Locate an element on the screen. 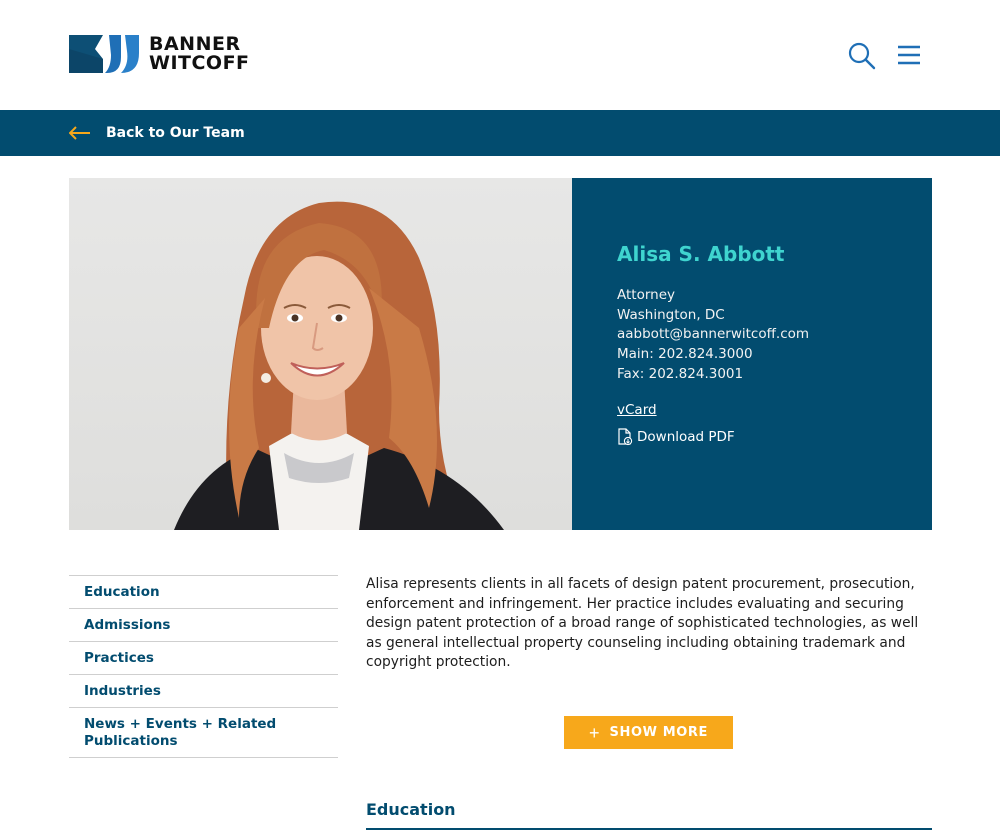 Image resolution: width=1000 pixels, height=832 pixels. sidenav-item-practices: Practices is located at coordinates (203, 658).